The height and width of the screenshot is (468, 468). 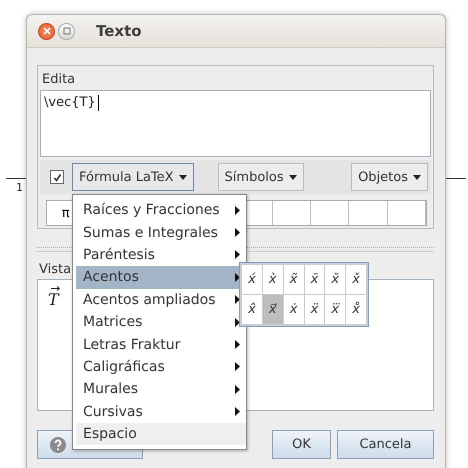 I want to click on edit-label: Edita, so click(x=58, y=79).